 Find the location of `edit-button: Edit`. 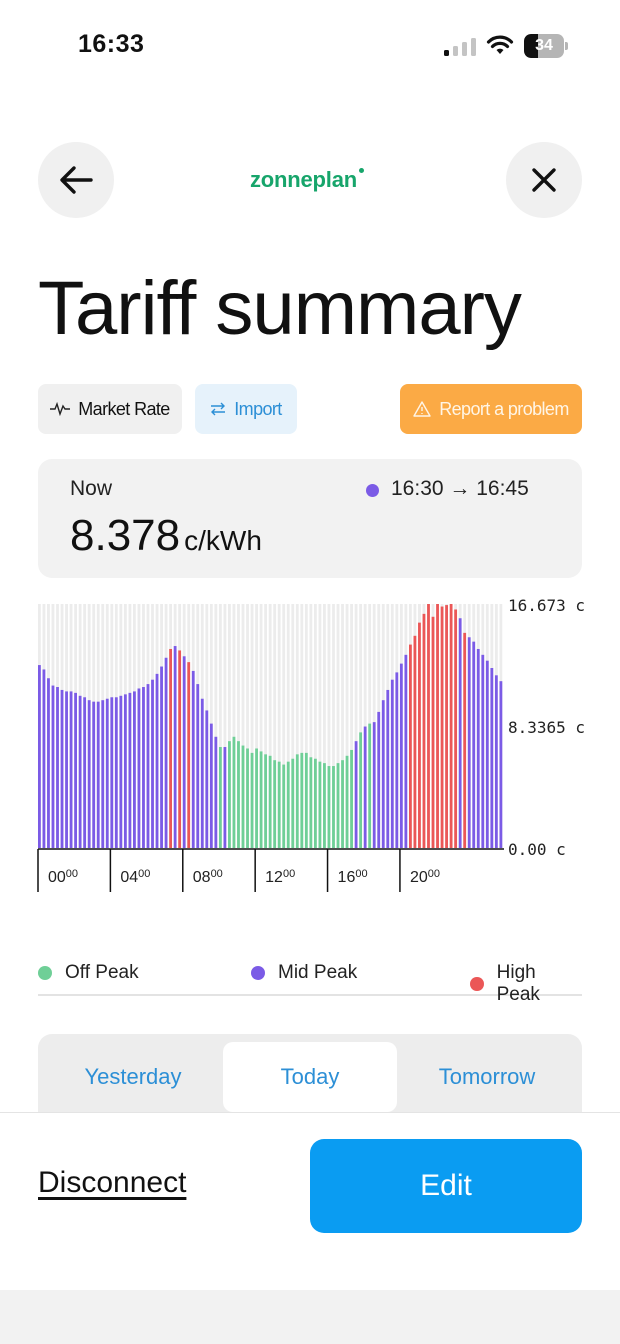

edit-button: Edit is located at coordinates (446, 1186).